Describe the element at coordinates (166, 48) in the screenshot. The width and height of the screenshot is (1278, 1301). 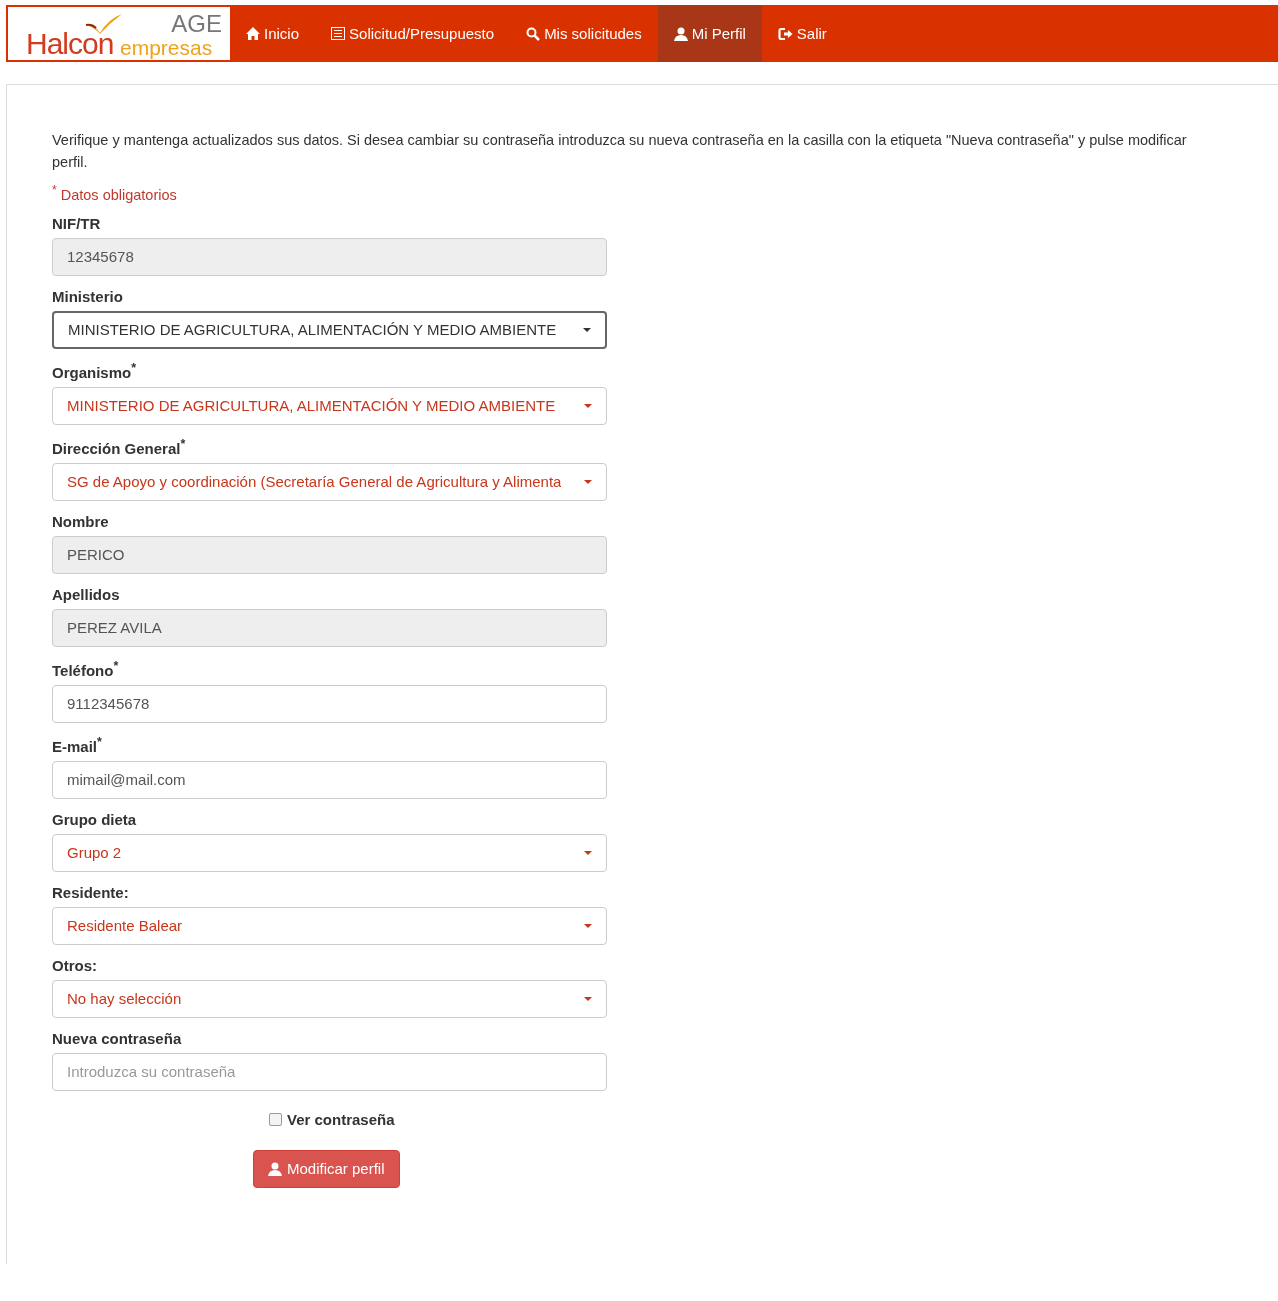
I see `logo-subtitle: empresas` at that location.